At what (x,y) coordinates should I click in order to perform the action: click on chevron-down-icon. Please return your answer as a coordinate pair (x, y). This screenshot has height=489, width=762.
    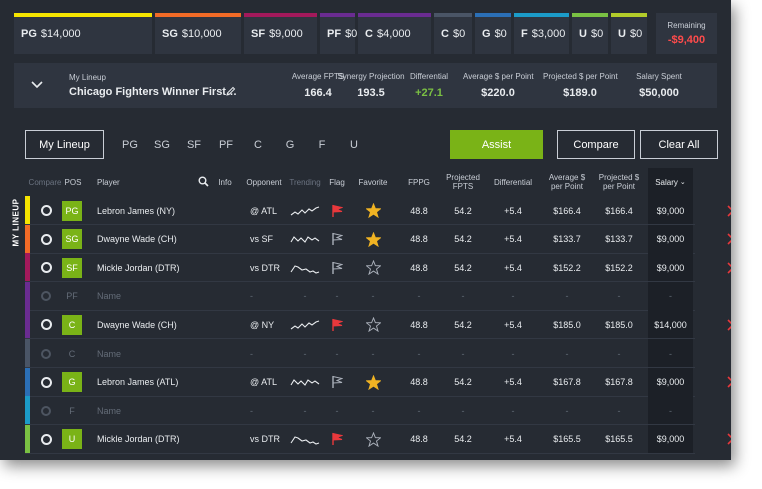
    Looking at the image, I should click on (37, 84).